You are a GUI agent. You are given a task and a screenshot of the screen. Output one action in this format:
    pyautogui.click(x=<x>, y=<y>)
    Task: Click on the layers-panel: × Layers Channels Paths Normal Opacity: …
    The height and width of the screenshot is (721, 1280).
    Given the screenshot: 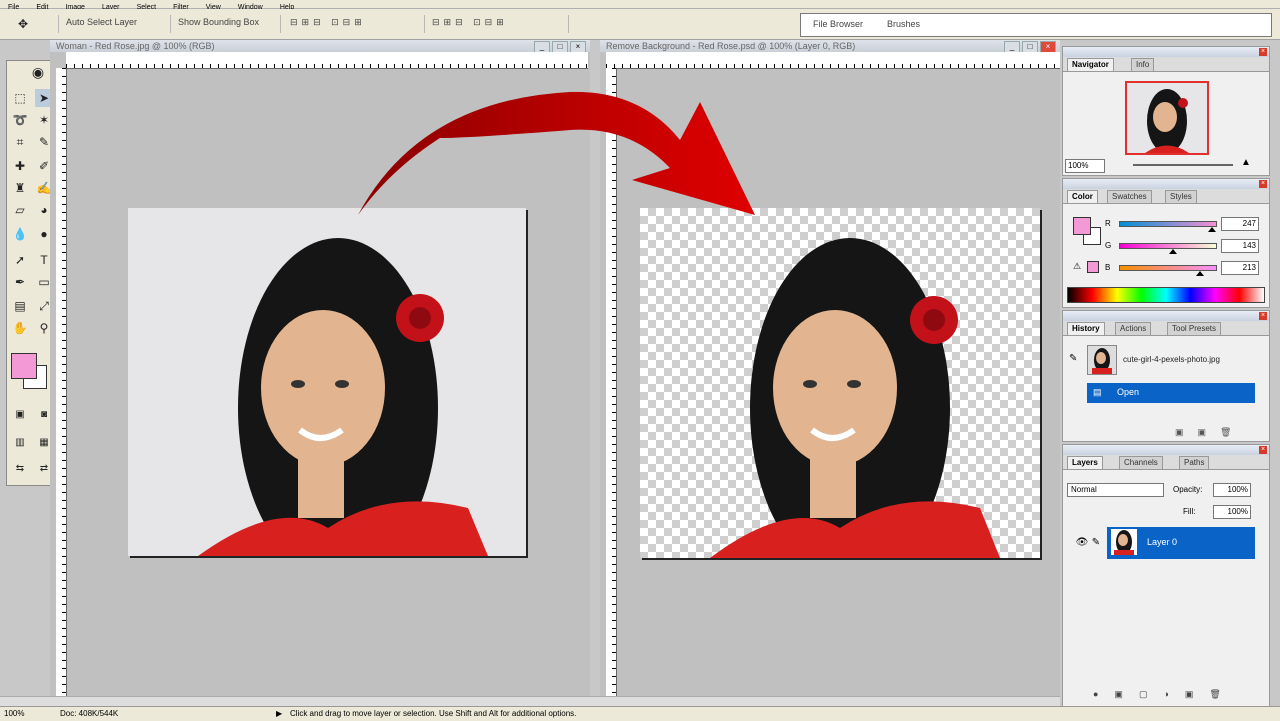 What is the action you would take?
    pyautogui.click(x=1166, y=576)
    